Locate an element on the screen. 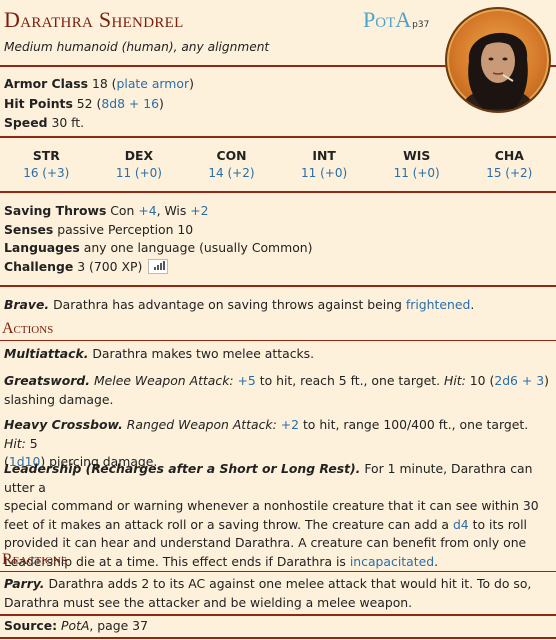 This screenshot has height=640, width=556. speed-value: 30 ft. is located at coordinates (68, 122).